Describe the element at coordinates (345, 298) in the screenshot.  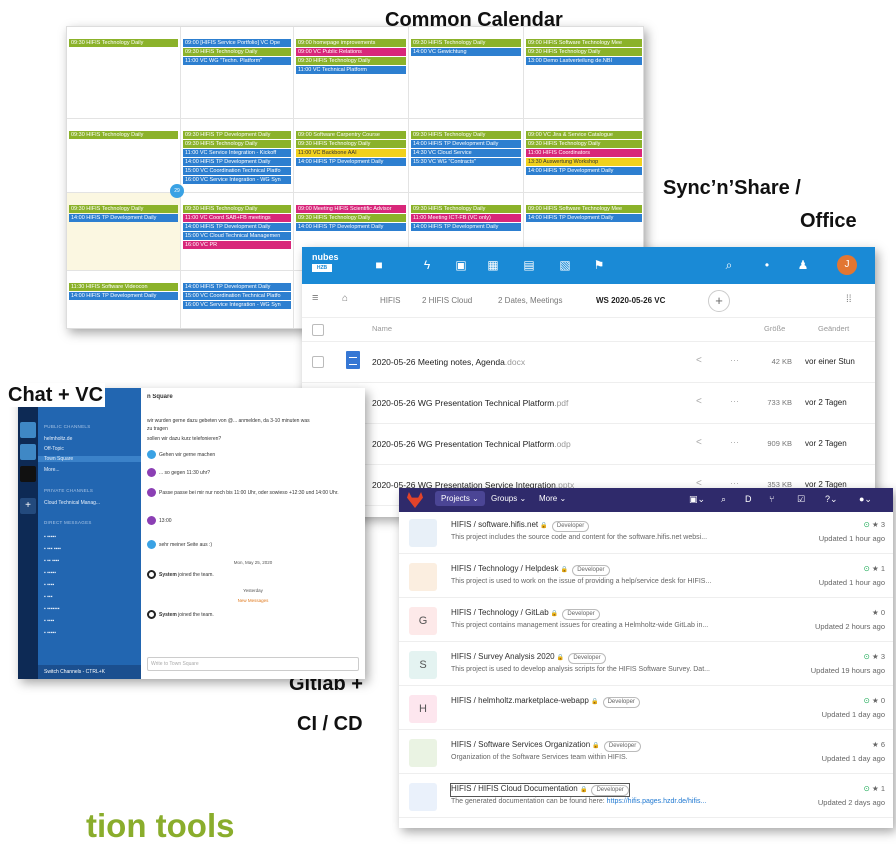
I see `home-icon: ⌂` at that location.